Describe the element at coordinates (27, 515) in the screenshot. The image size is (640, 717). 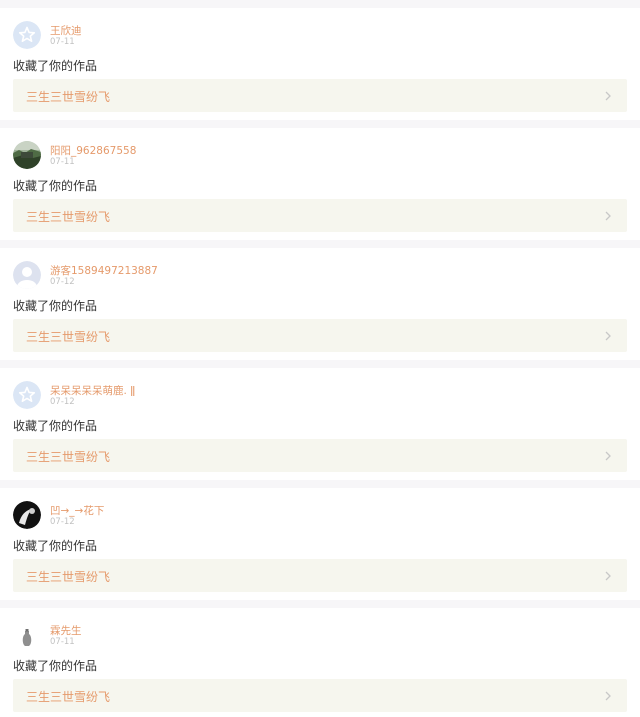
I see `photo-avatar-dark` at that location.